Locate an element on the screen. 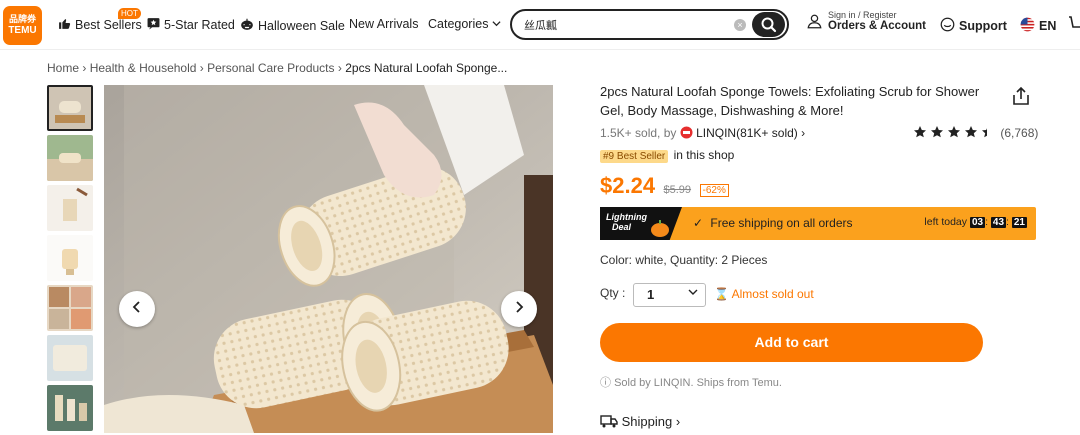  breadcrumb-category-1: Health & Household is located at coordinates (143, 68).